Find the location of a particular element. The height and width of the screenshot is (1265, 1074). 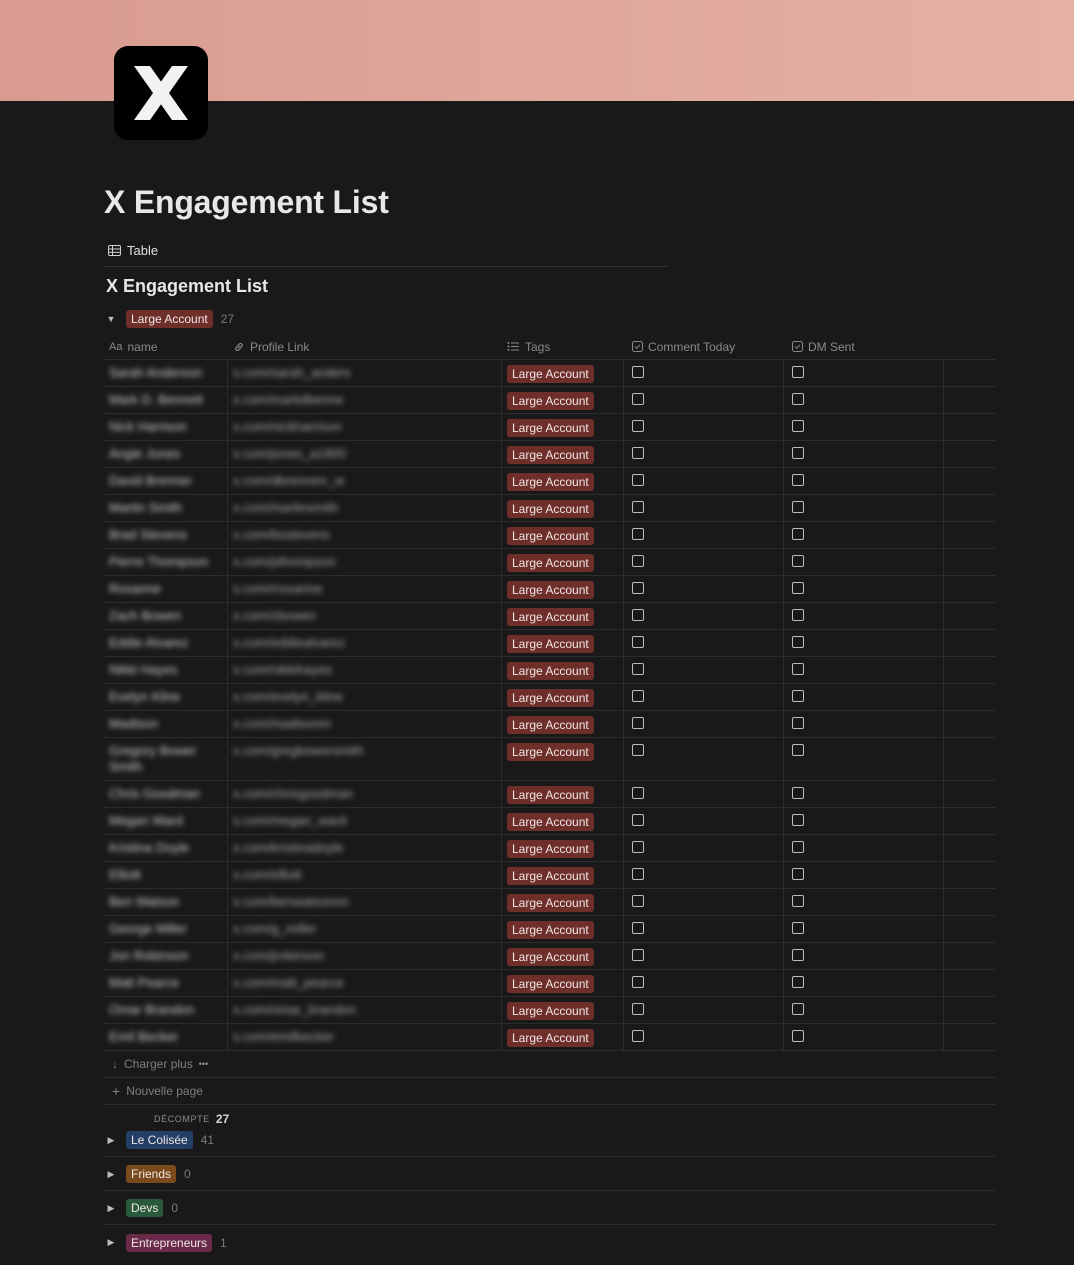

row-profile-link: x.com/omar_brandon is located at coordinates (294, 1009).